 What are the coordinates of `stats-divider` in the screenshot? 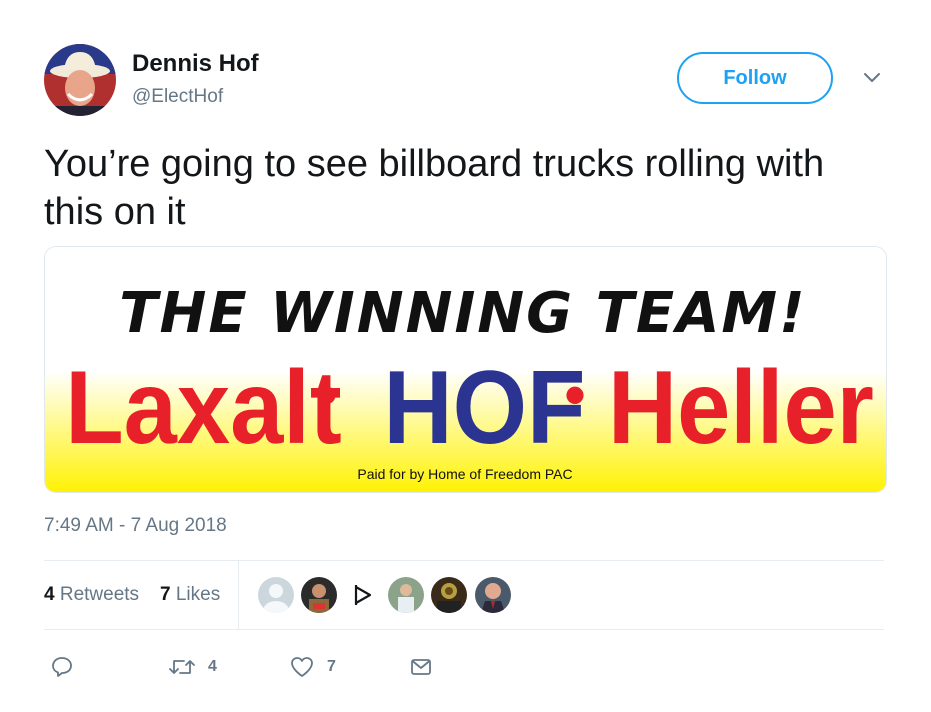 It's located at (238, 595).